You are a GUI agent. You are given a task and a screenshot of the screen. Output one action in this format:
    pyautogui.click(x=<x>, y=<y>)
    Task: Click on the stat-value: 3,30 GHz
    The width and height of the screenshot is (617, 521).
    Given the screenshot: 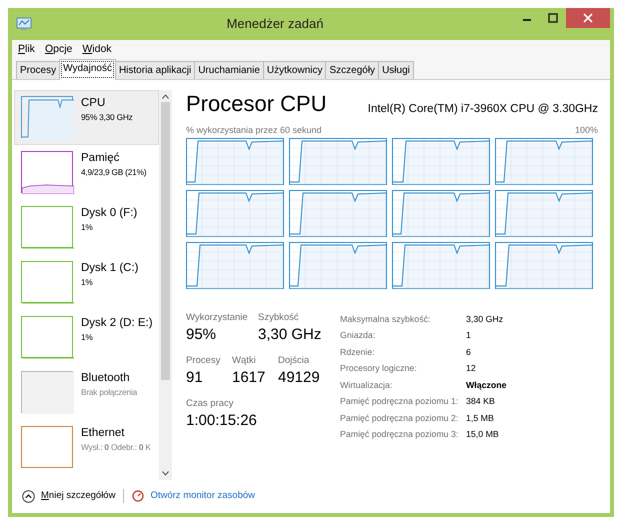 What is the action you would take?
    pyautogui.click(x=290, y=334)
    